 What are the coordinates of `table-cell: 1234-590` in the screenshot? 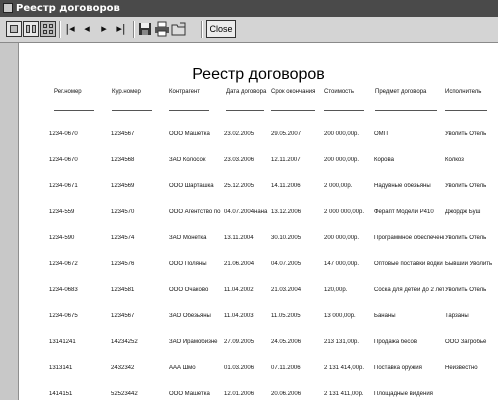 It's located at (62, 238).